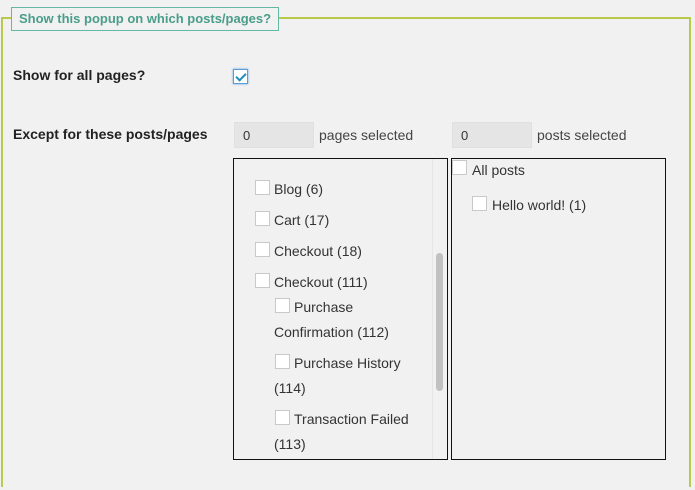 The image size is (695, 490). What do you see at coordinates (282, 361) in the screenshot?
I see `page-checkbox-purchase-history` at bounding box center [282, 361].